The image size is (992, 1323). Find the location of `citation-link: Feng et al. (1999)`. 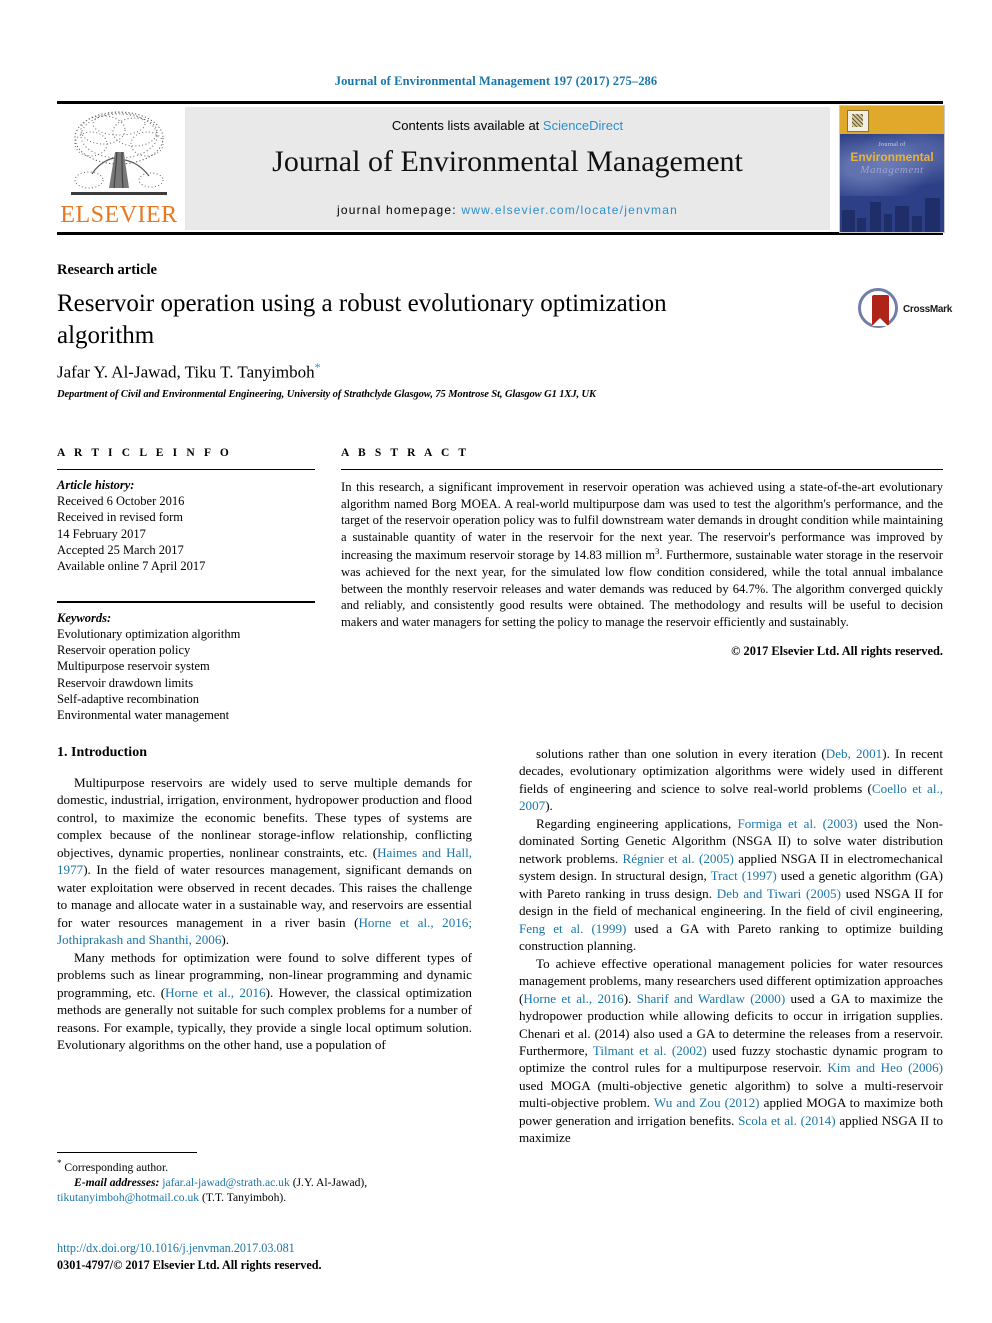

citation-link: Feng et al. (1999) is located at coordinates (572, 928).